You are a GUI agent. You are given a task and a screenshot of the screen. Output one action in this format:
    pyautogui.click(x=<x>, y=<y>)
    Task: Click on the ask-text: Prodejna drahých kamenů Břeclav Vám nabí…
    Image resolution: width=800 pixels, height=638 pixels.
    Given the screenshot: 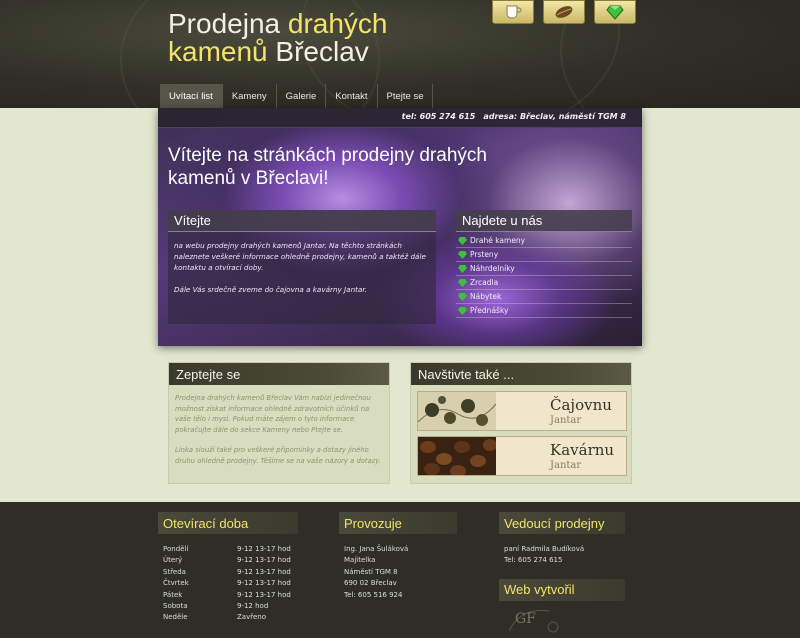 What is the action you would take?
    pyautogui.click(x=279, y=429)
    